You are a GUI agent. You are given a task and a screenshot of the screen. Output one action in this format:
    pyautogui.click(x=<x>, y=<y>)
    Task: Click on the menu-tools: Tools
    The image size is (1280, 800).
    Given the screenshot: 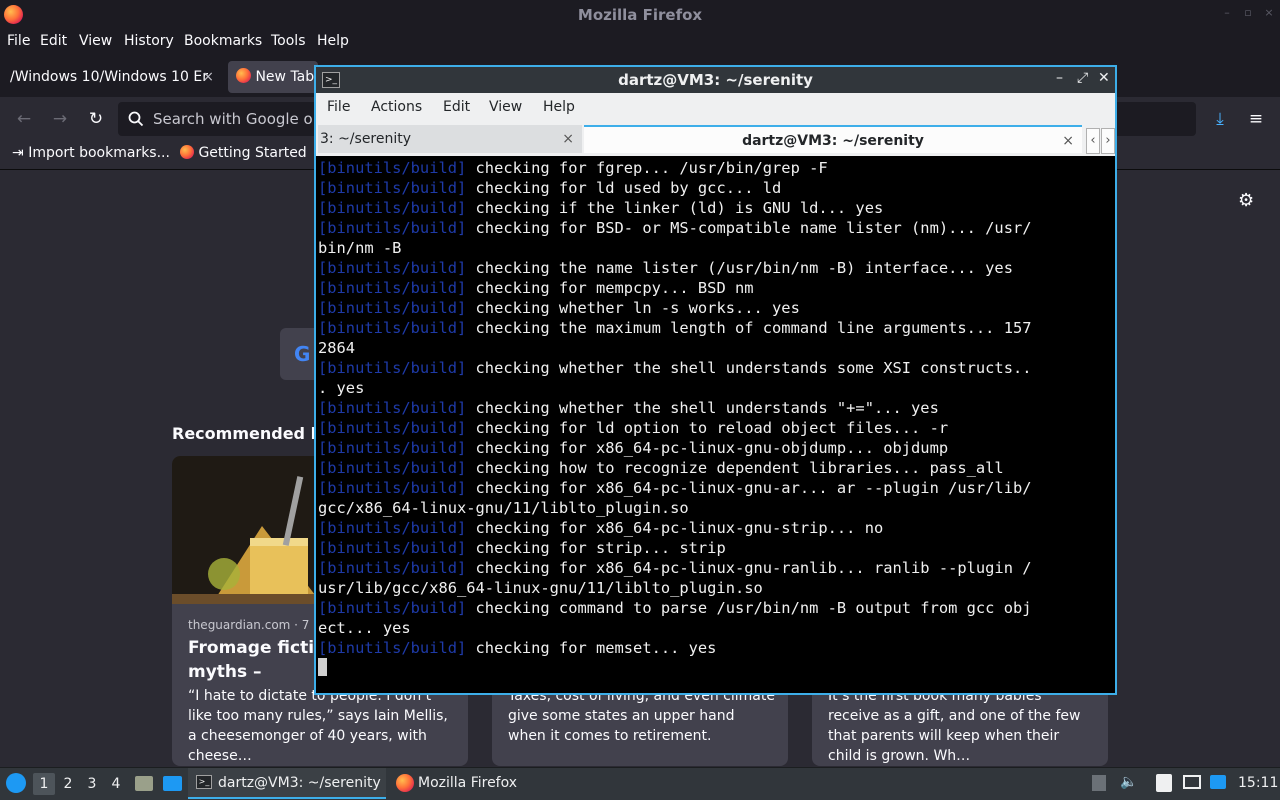 What is the action you would take?
    pyautogui.click(x=288, y=41)
    